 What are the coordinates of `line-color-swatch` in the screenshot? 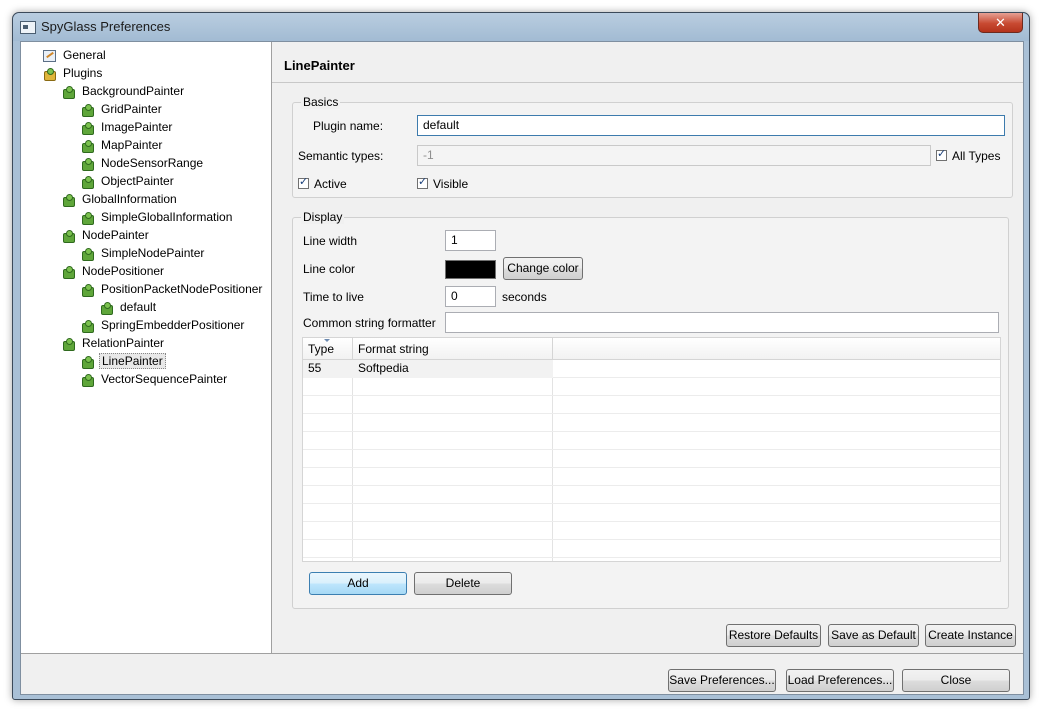 It's located at (470, 269).